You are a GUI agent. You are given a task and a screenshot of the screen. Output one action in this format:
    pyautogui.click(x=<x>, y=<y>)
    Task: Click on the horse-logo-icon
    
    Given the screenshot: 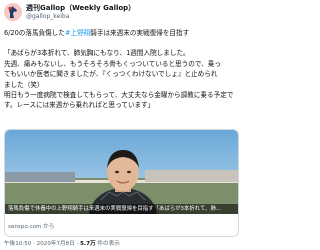 What is the action you would take?
    pyautogui.click(x=12, y=12)
    